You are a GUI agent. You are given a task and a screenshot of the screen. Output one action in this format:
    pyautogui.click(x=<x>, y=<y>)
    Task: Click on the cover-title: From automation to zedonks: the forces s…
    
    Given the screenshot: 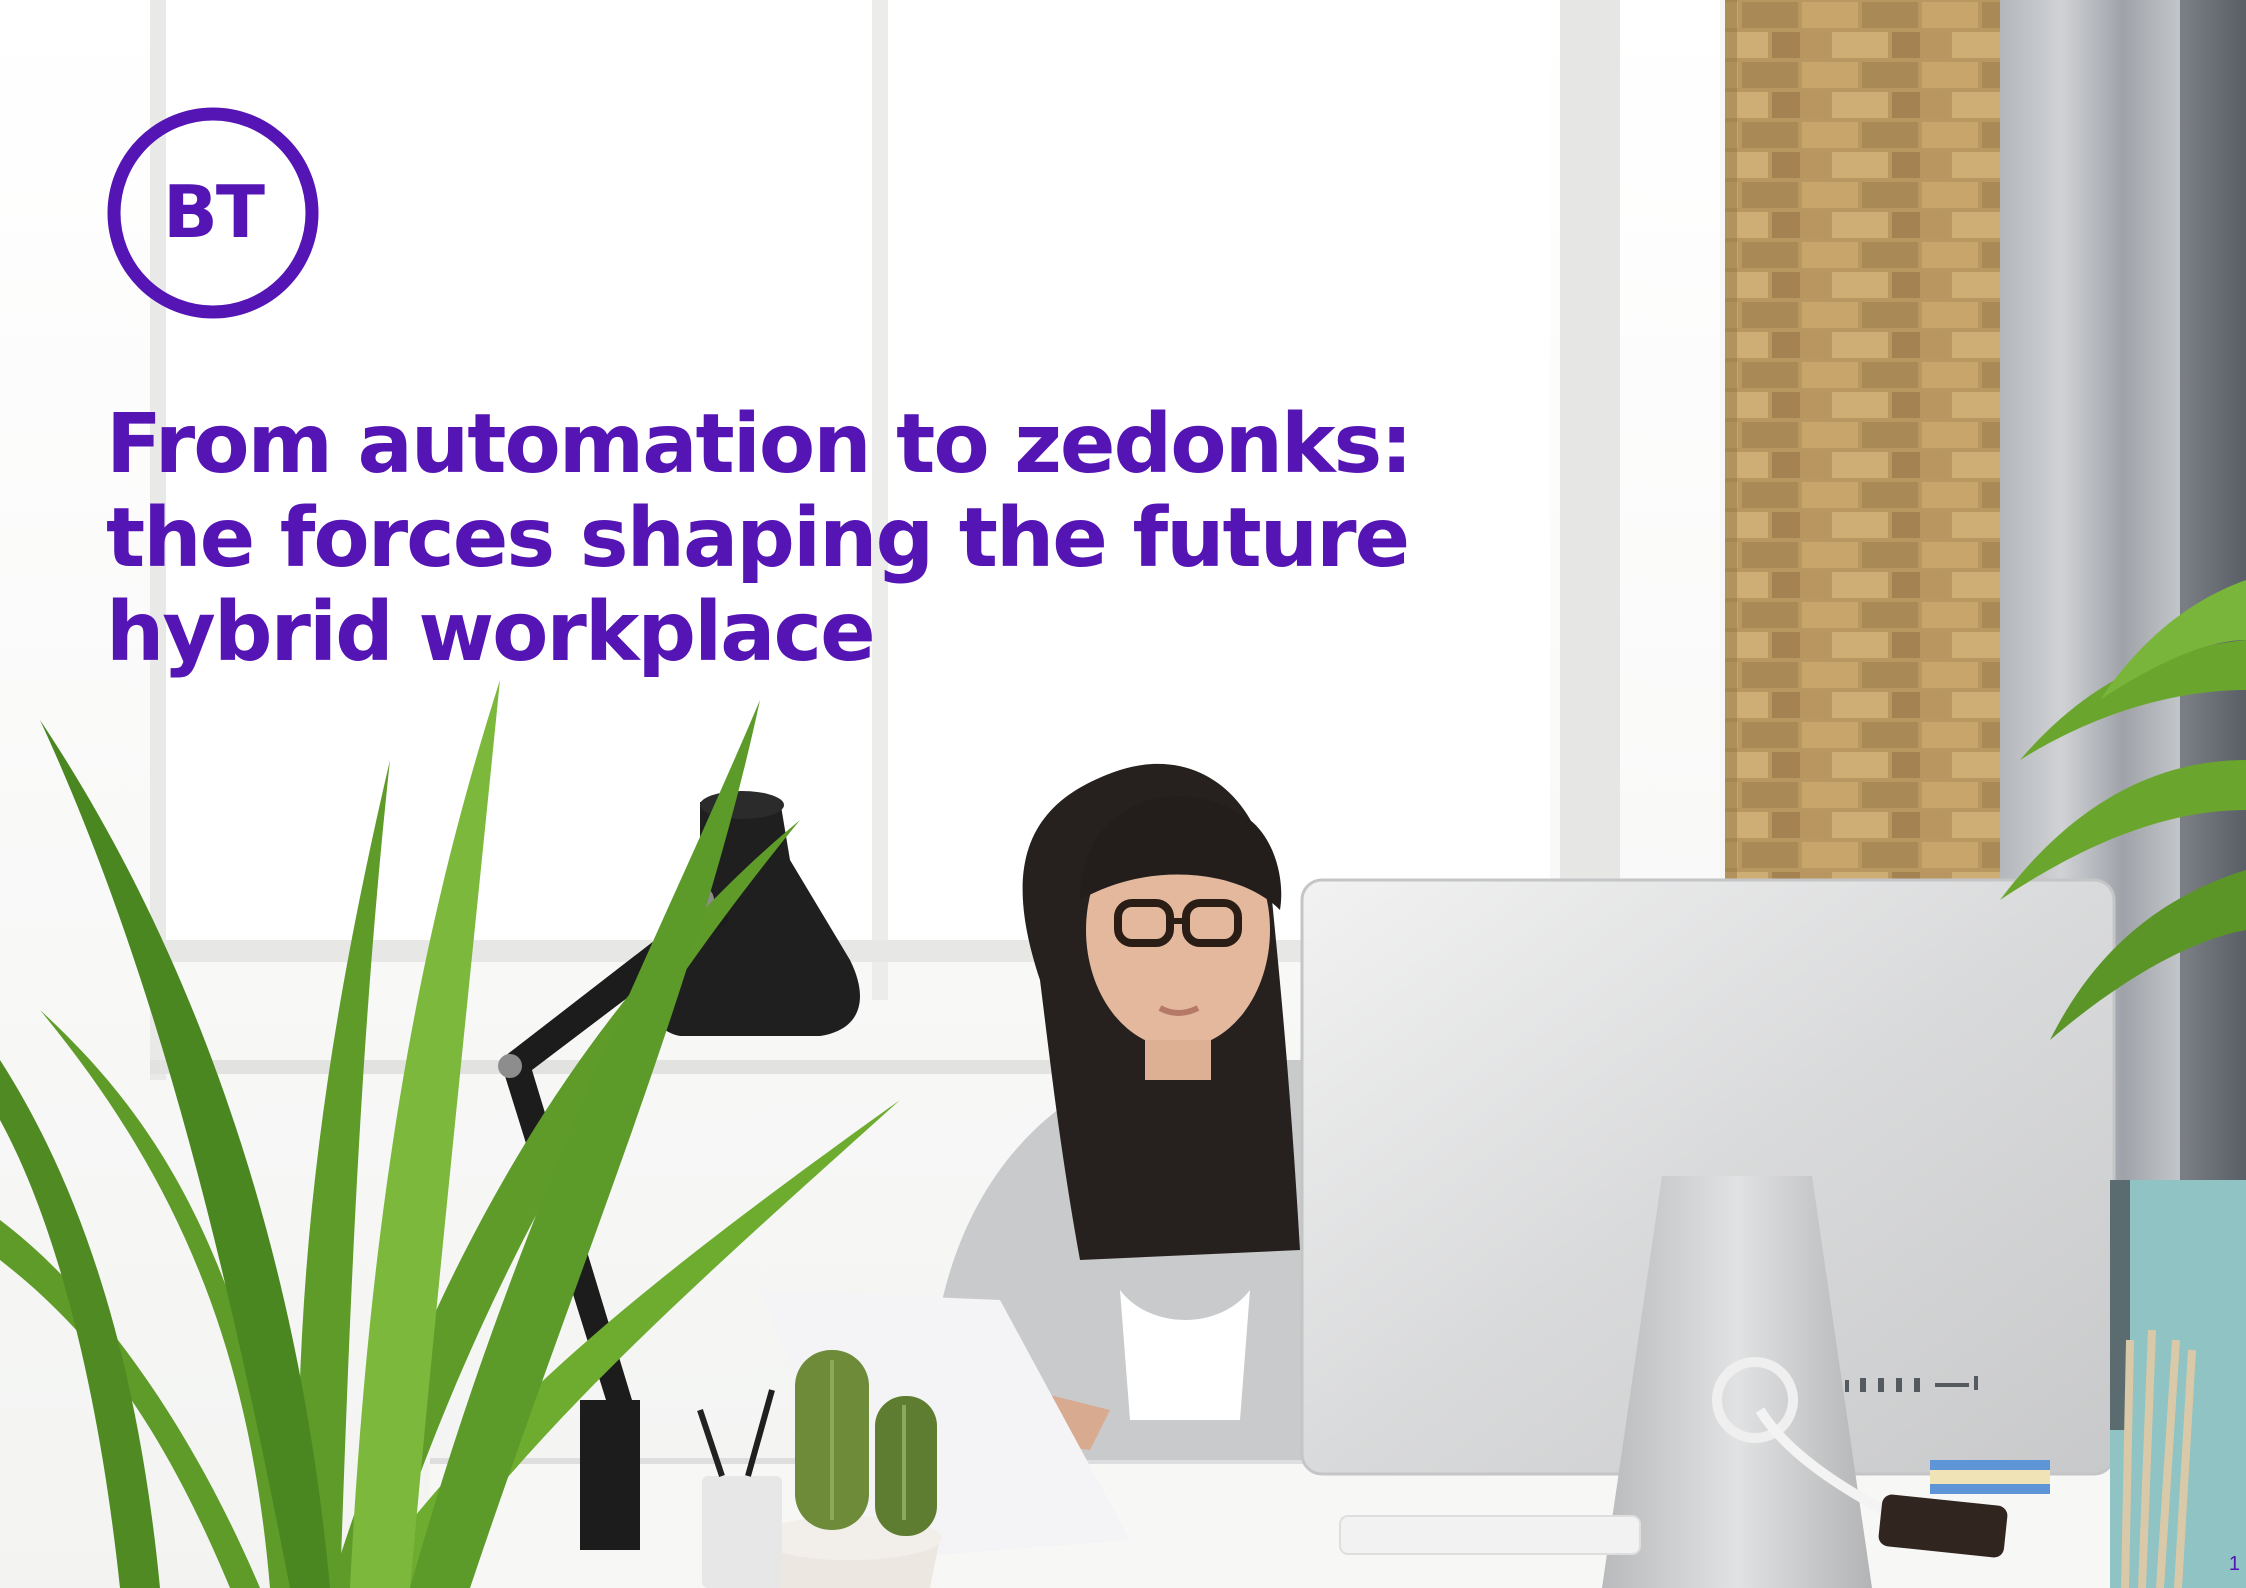 What is the action you would take?
    pyautogui.click(x=831, y=539)
    